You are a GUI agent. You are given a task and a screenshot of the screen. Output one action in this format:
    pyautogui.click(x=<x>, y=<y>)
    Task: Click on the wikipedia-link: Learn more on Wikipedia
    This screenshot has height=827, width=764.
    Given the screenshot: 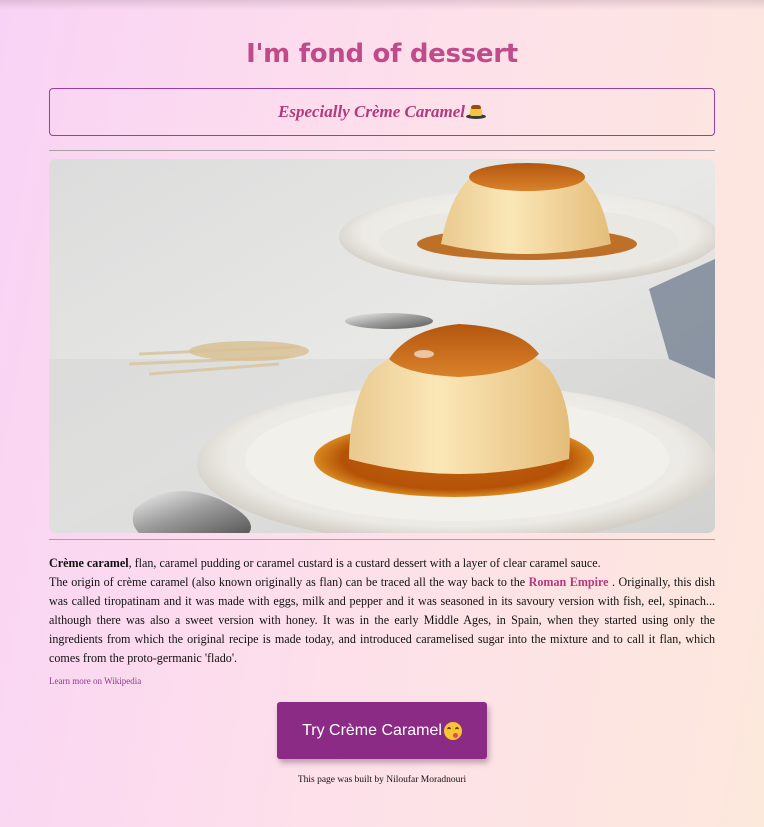 What is the action you would take?
    pyautogui.click(x=382, y=681)
    